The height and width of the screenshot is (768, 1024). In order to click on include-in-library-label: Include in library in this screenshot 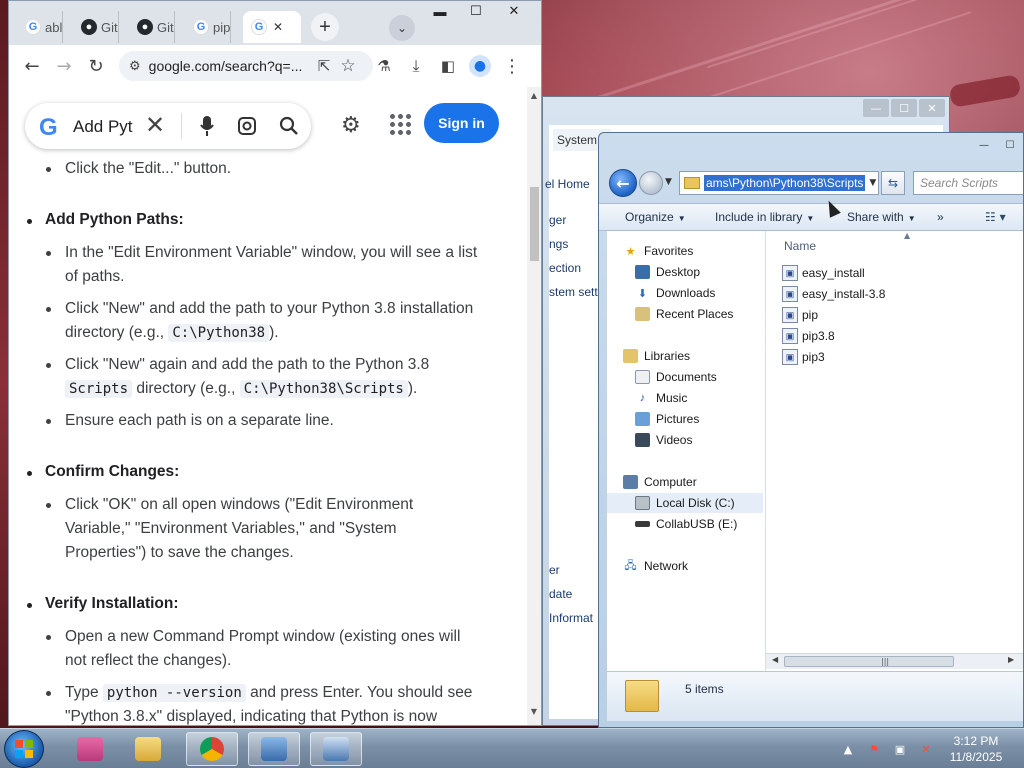, I will do `click(759, 217)`.